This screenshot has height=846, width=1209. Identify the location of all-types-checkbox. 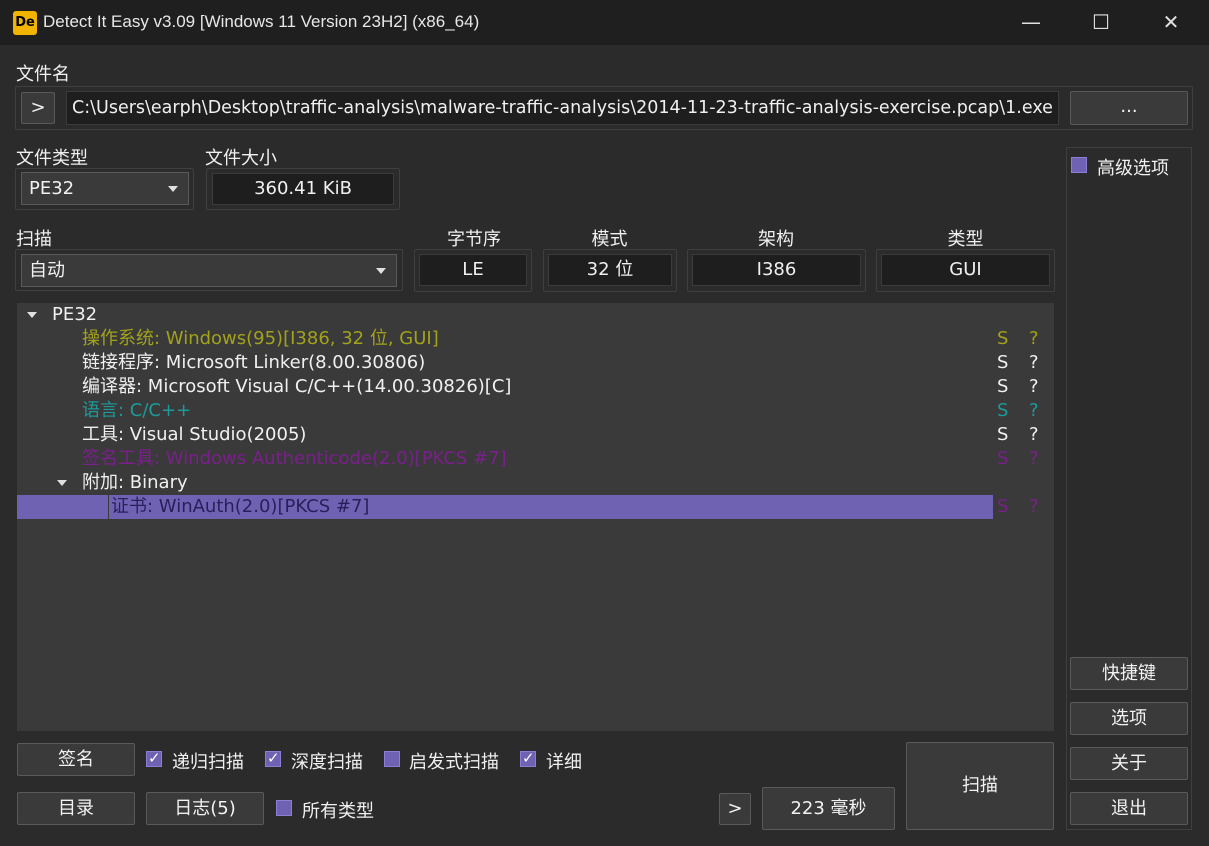
(284, 808).